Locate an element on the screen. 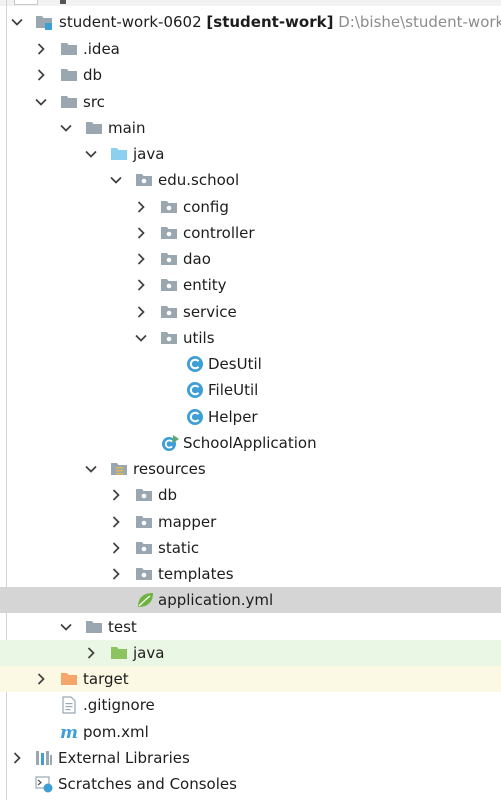 This screenshot has height=800, width=501. tree-item-label: db is located at coordinates (168, 495).